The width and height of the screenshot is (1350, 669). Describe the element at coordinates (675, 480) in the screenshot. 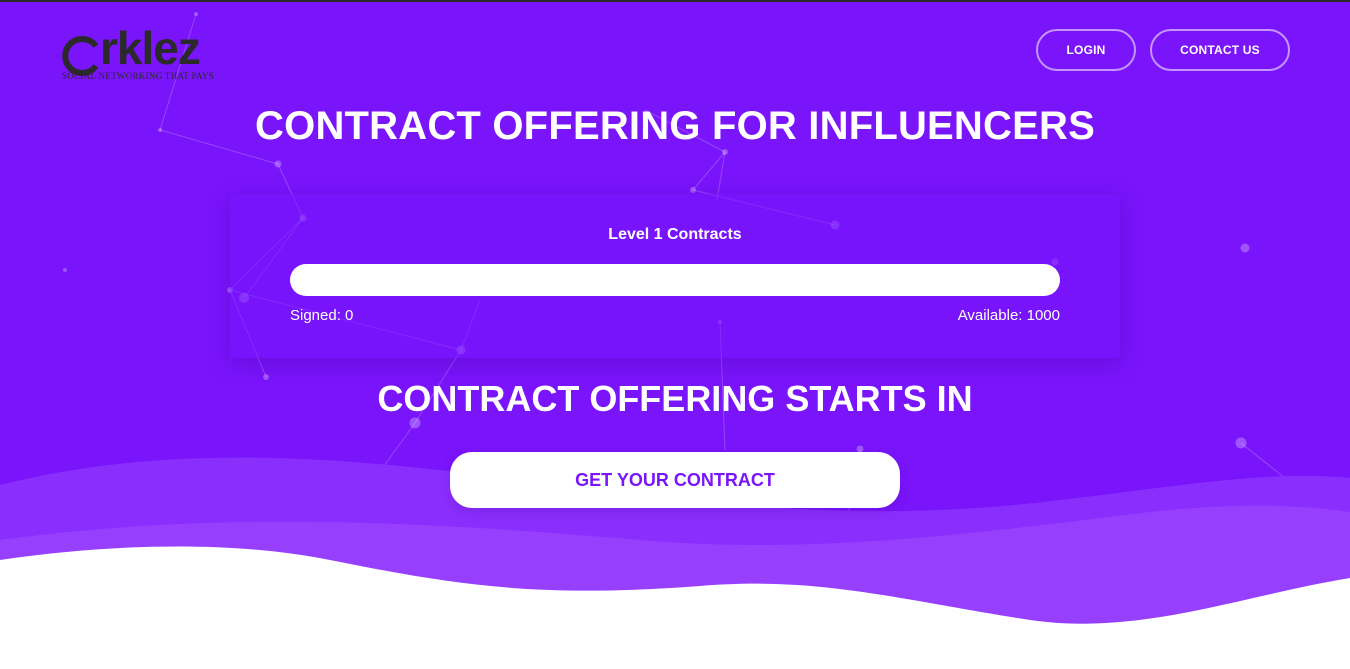

I see `get-contract-button: GET YOUR CONTRACT` at that location.